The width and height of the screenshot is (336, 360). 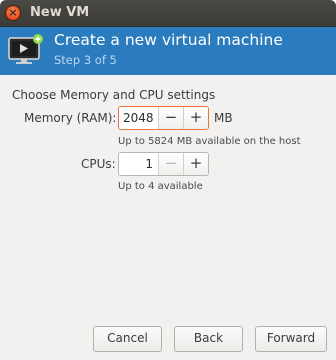 What do you see at coordinates (208, 339) in the screenshot?
I see `back-button: Back` at bounding box center [208, 339].